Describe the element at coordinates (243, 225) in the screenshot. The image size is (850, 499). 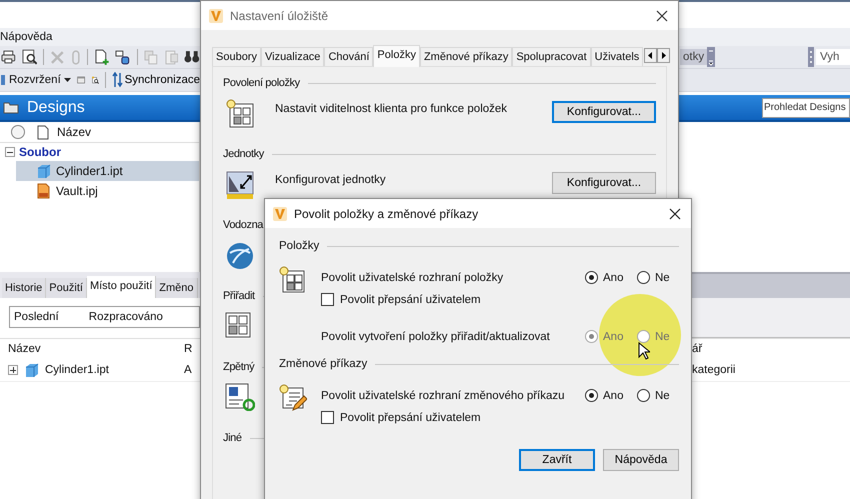
I see `section-heading: Vodozna` at that location.